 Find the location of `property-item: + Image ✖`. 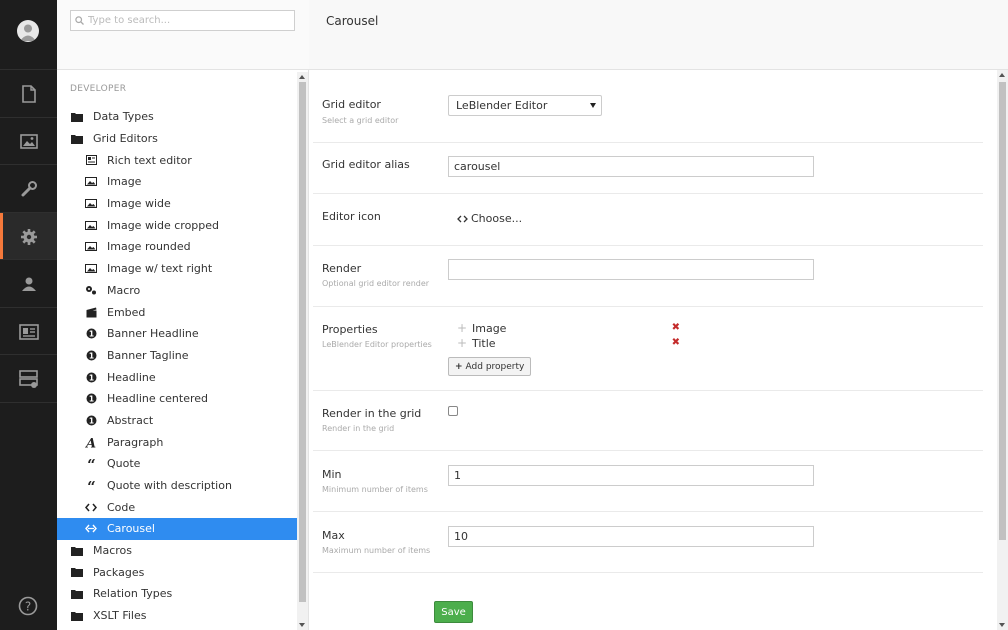

property-item: + Image ✖ is located at coordinates (569, 328).